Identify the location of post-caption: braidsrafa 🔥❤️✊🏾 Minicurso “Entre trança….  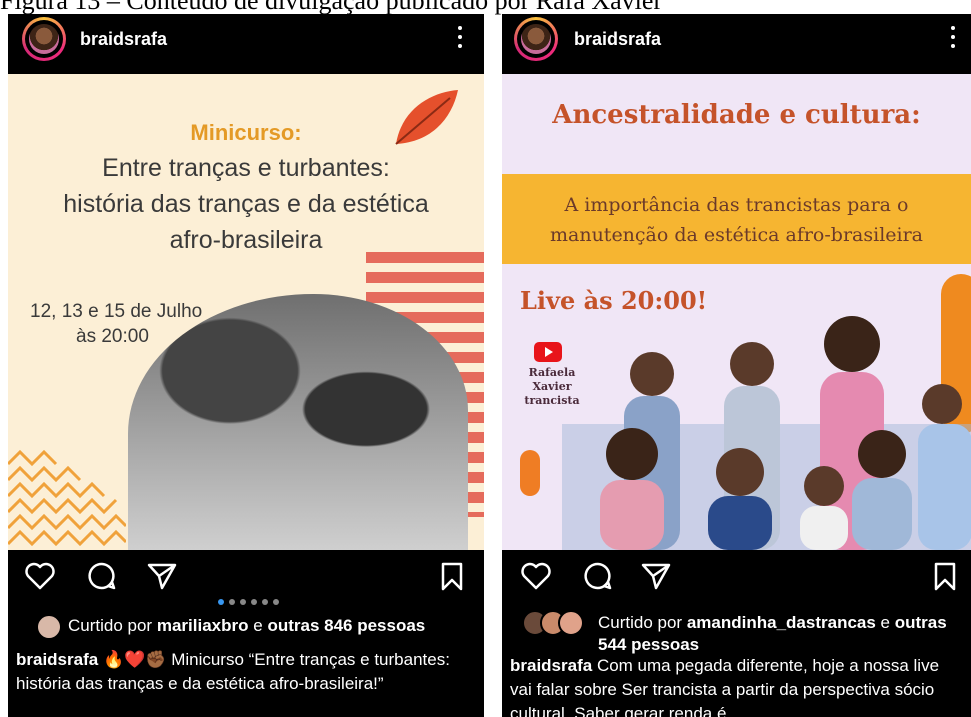
(233, 671).